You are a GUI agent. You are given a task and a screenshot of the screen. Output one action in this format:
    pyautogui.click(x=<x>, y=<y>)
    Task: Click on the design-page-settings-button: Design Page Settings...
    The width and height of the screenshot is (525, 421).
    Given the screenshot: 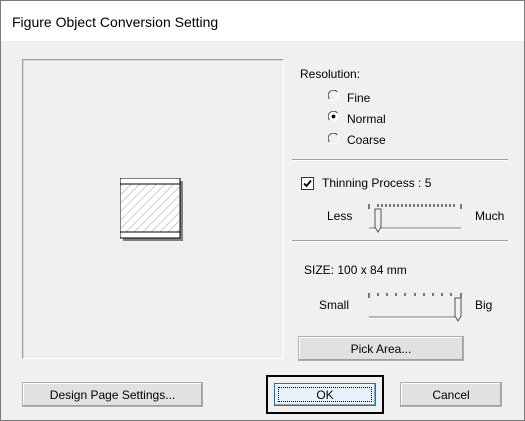 What is the action you would take?
    pyautogui.click(x=112, y=394)
    